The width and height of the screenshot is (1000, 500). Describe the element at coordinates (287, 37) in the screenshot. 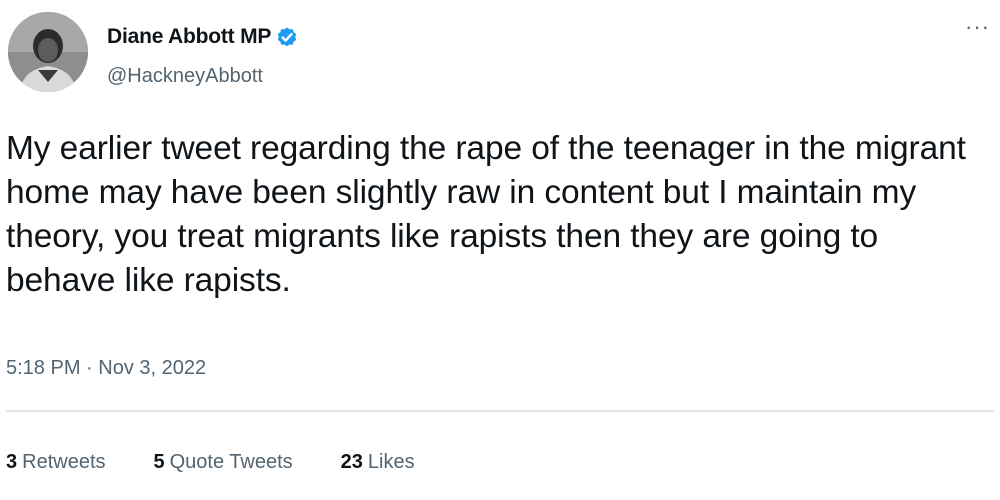

I see `verified-badge-icon` at that location.